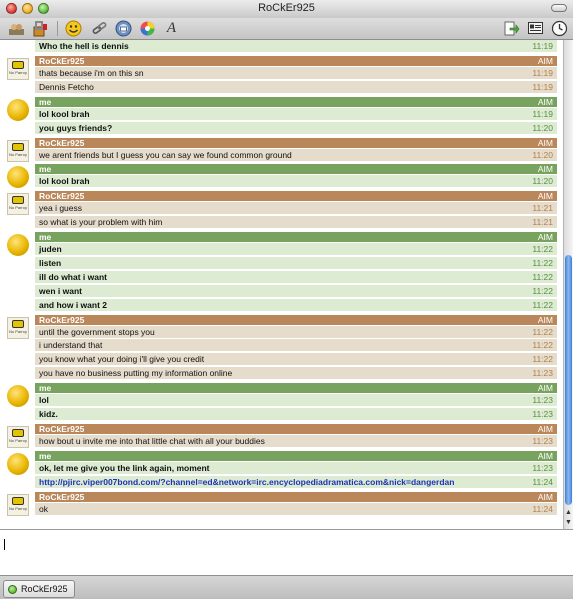 The image size is (573, 599). Describe the element at coordinates (542, 508) in the screenshot. I see `message-timestamp: 11:24` at that location.